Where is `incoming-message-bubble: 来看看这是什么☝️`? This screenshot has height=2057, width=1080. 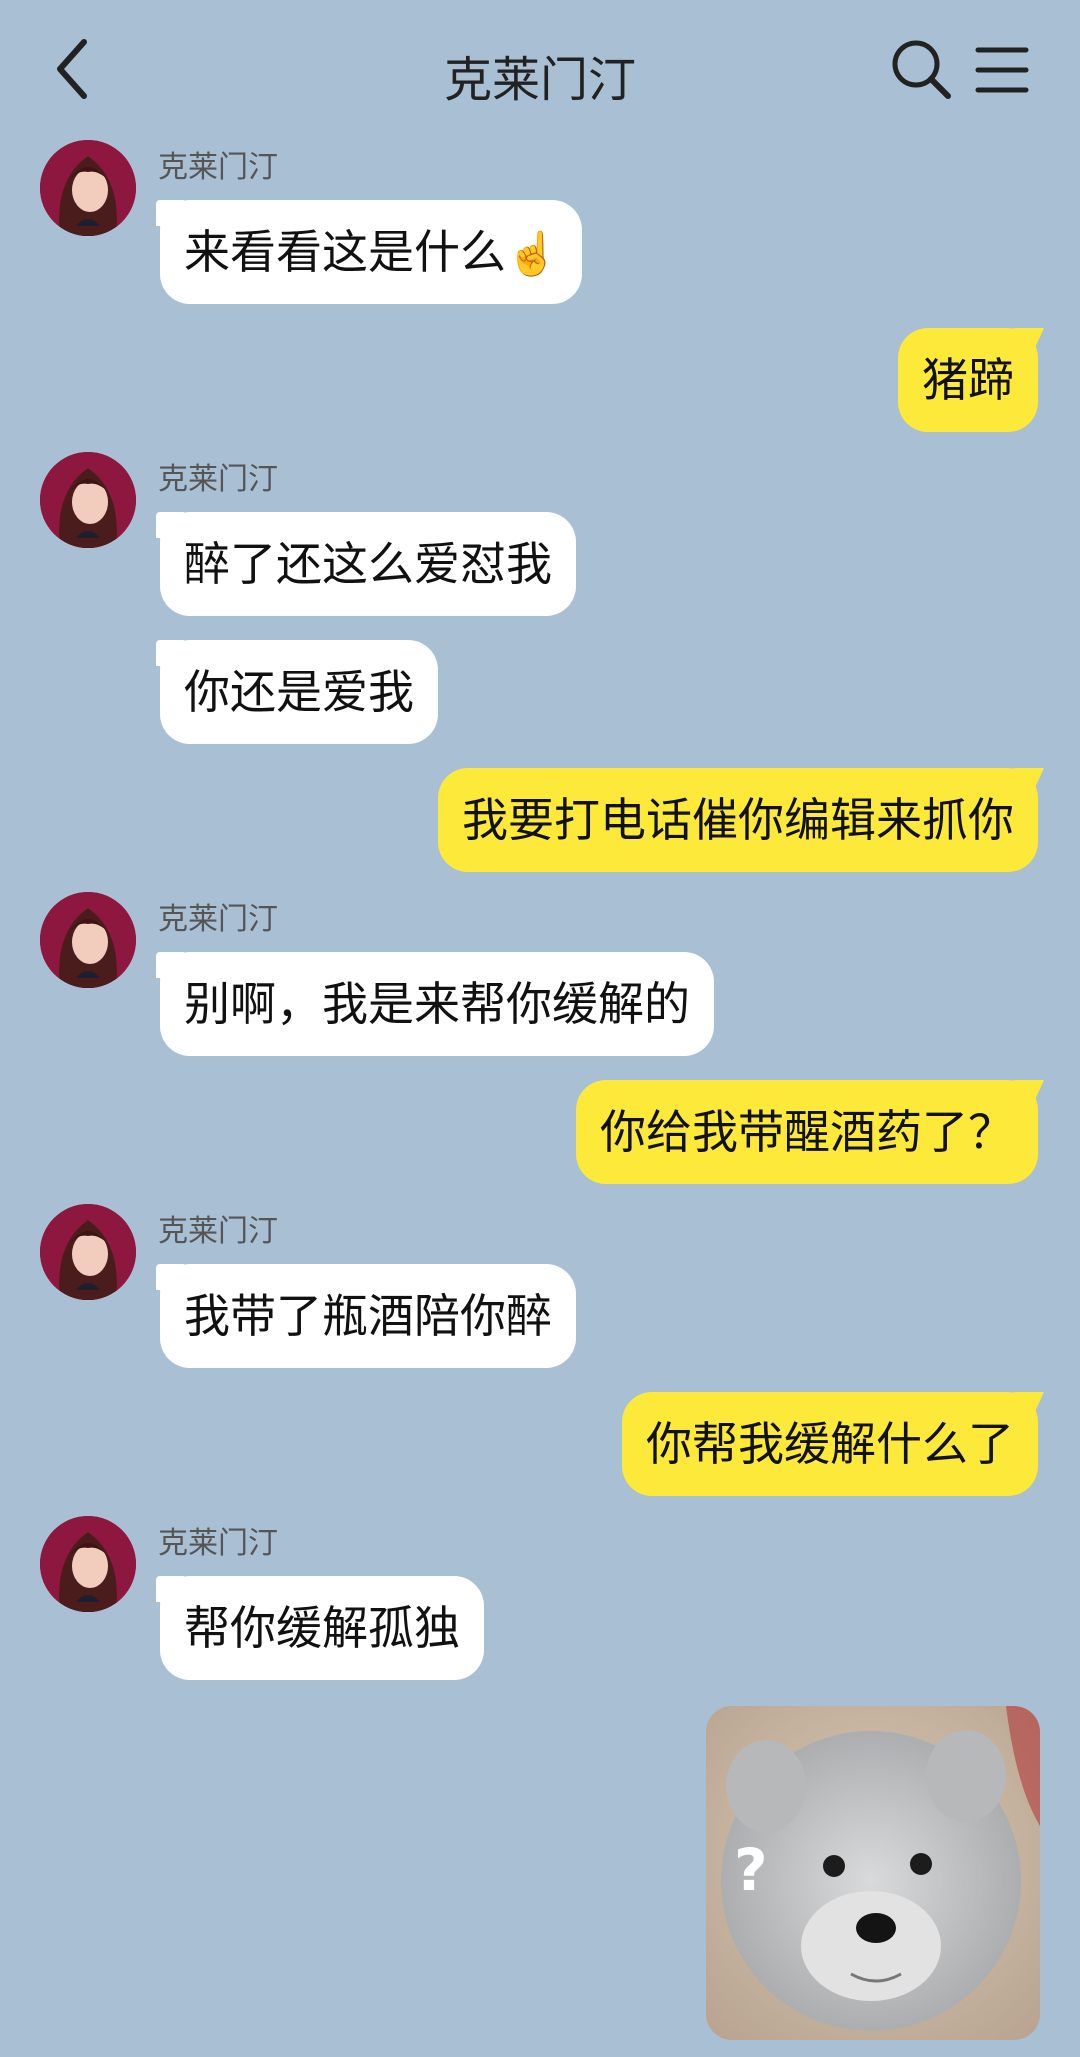 incoming-message-bubble: 来看看这是什么☝️ is located at coordinates (369, 252).